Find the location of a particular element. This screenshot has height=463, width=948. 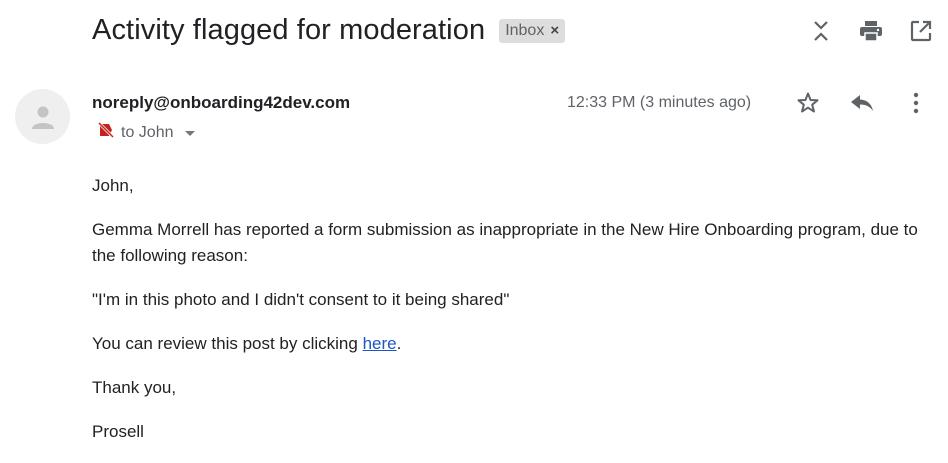

subject-row: Activity flagged for moderation Inbox × is located at coordinates (329, 30).